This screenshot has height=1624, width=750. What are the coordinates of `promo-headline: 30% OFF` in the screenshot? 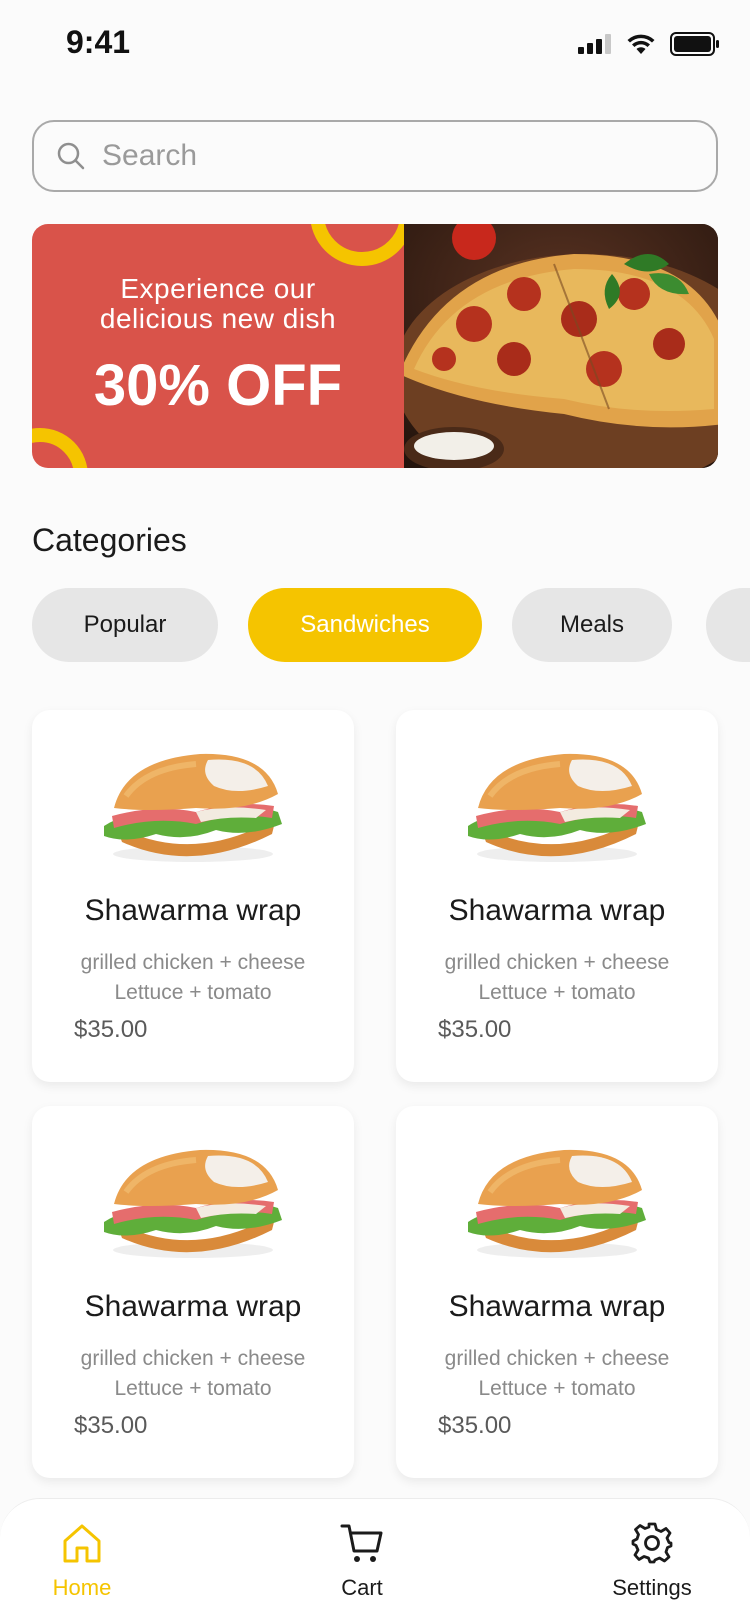 It's located at (218, 385).